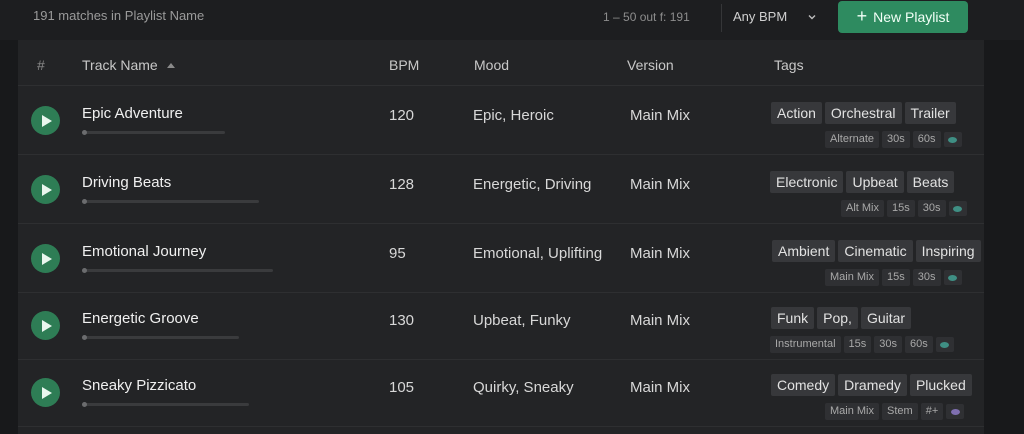  I want to click on tag: Plucked, so click(940, 385).